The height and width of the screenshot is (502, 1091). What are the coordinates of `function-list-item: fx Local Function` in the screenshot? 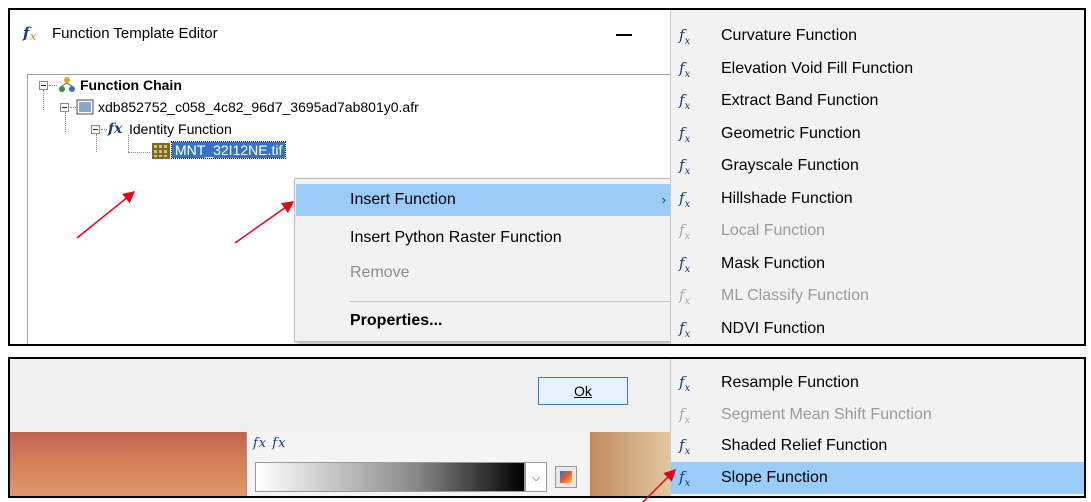 It's located at (877, 231).